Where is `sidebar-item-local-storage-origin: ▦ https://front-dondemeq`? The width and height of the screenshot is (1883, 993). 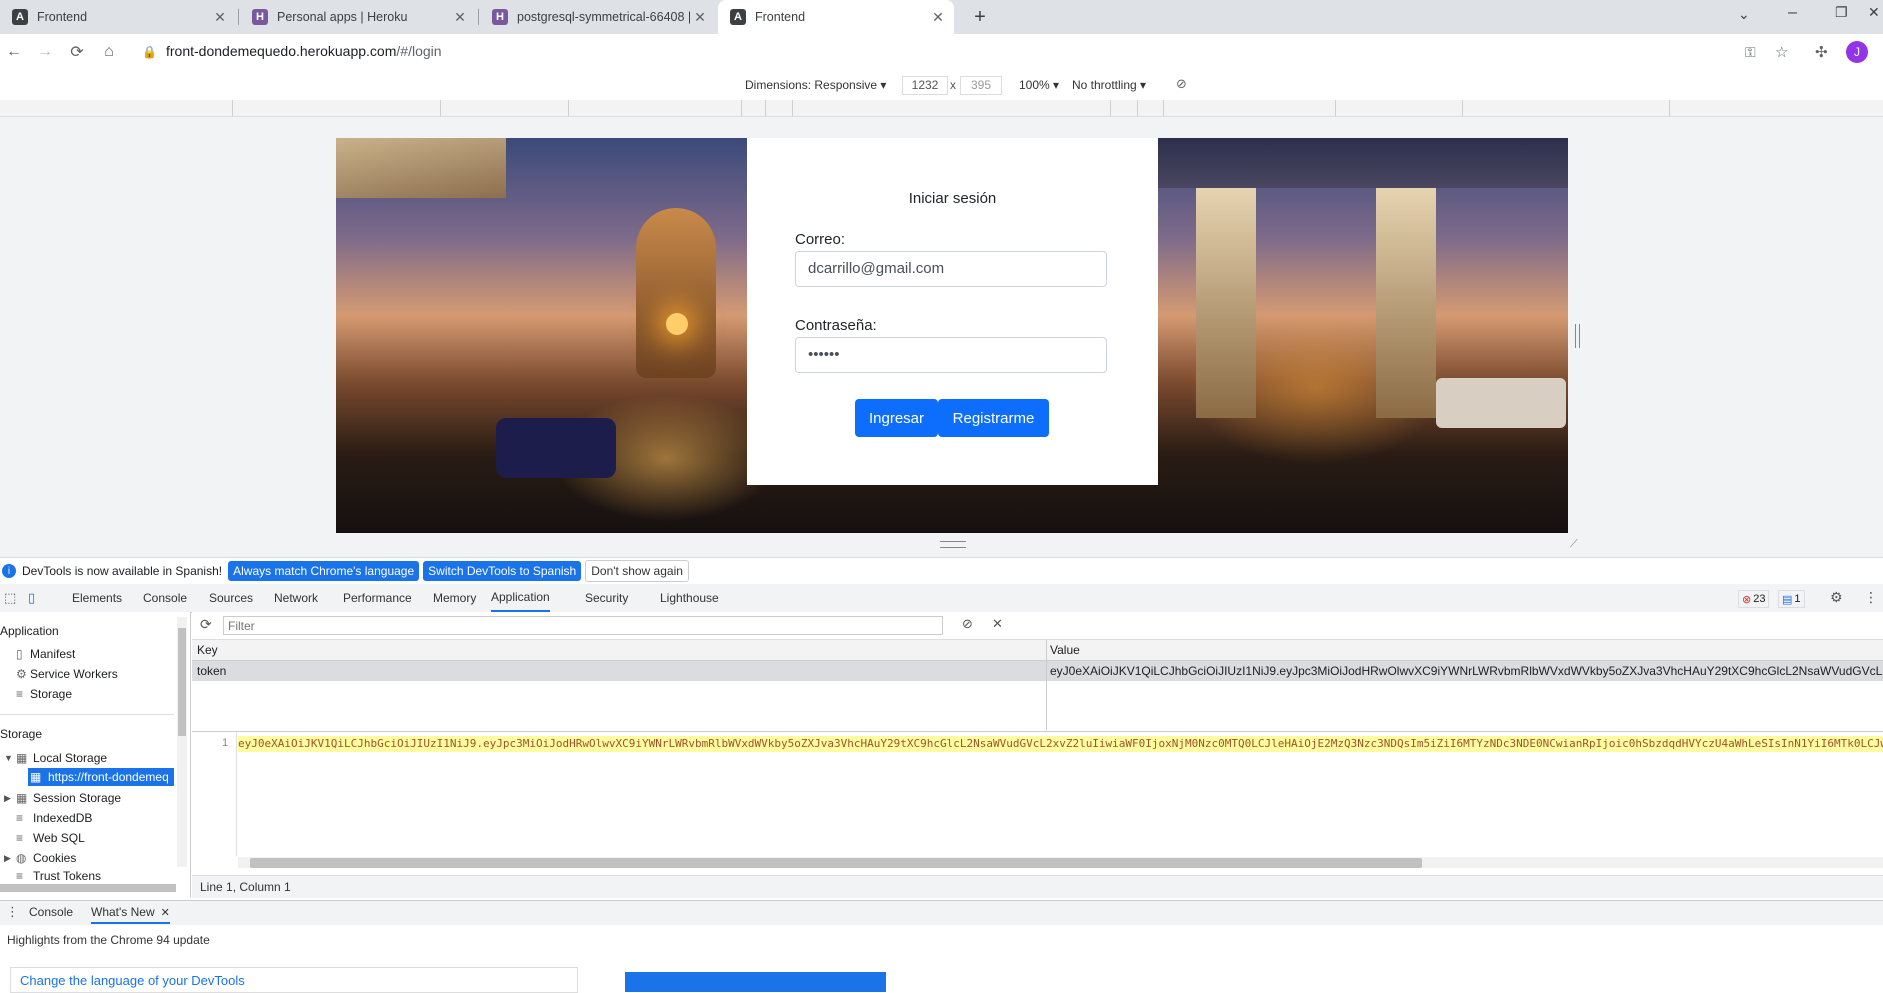 sidebar-item-local-storage-origin: ▦ https://front-dondemeq is located at coordinates (101, 777).